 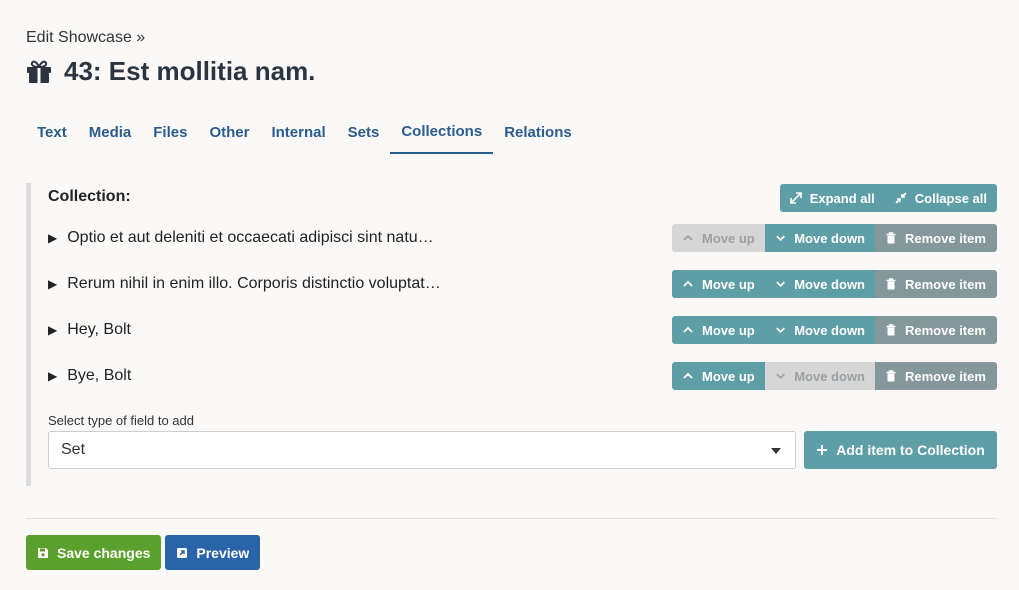 What do you see at coordinates (43, 552) in the screenshot?
I see `save-icon` at bounding box center [43, 552].